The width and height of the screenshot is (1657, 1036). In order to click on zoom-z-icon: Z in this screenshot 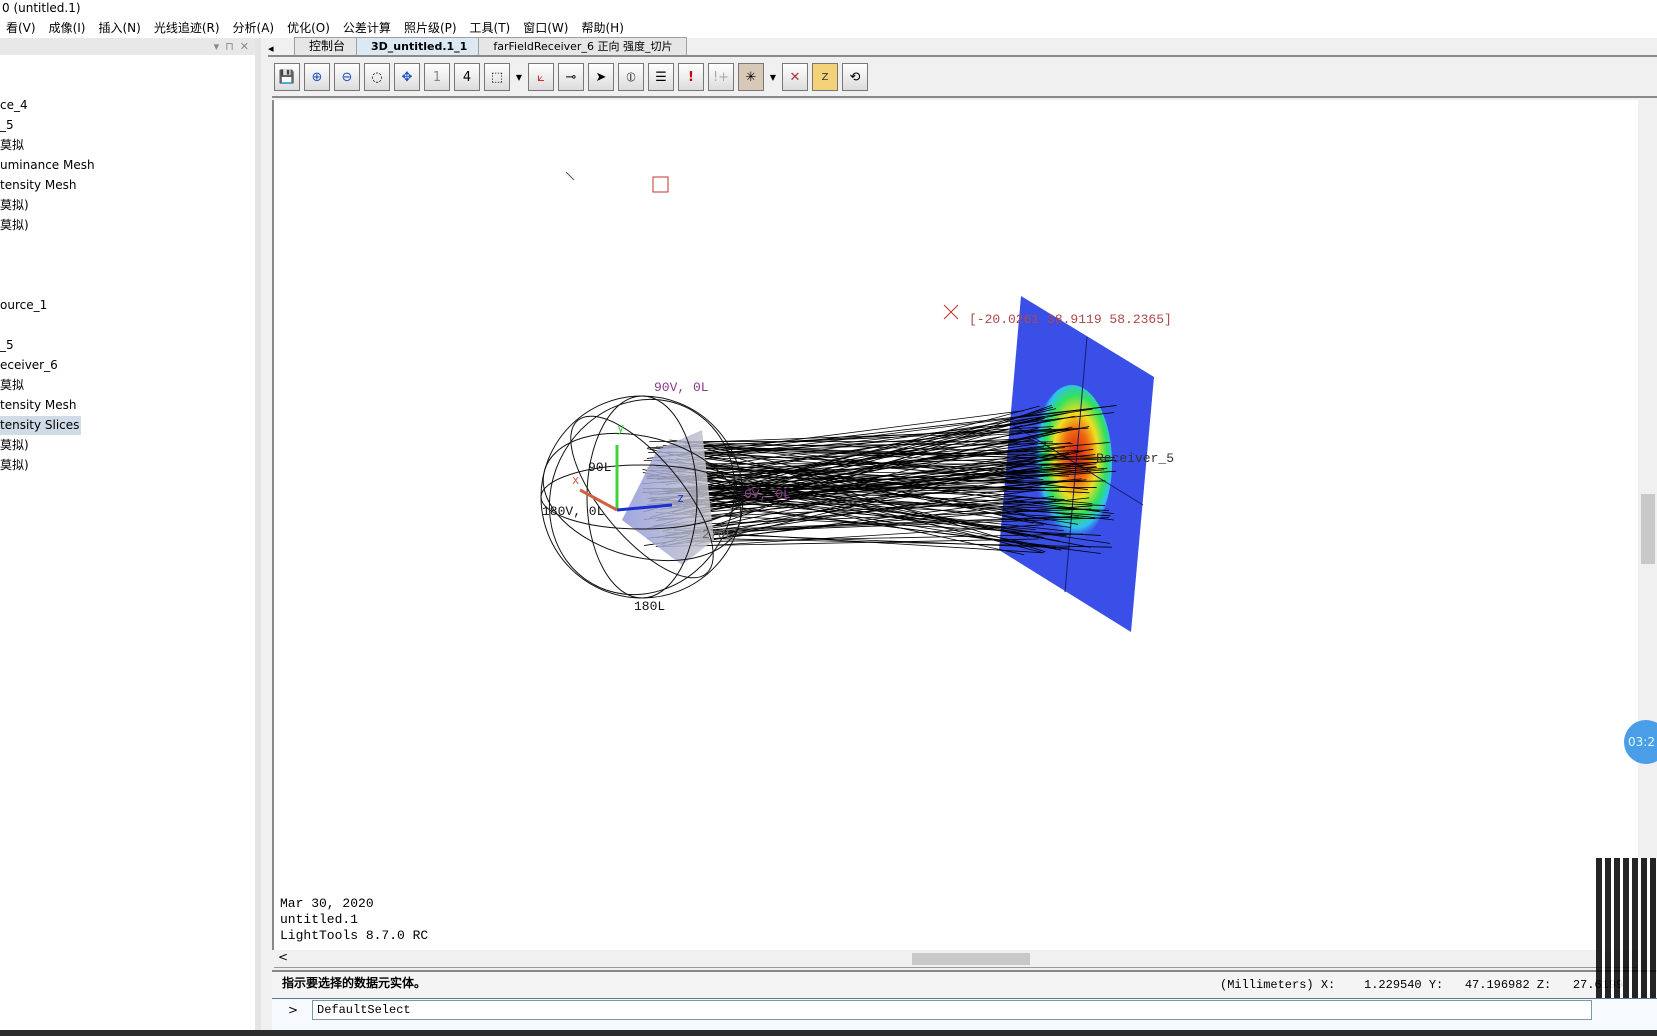, I will do `click(825, 77)`.